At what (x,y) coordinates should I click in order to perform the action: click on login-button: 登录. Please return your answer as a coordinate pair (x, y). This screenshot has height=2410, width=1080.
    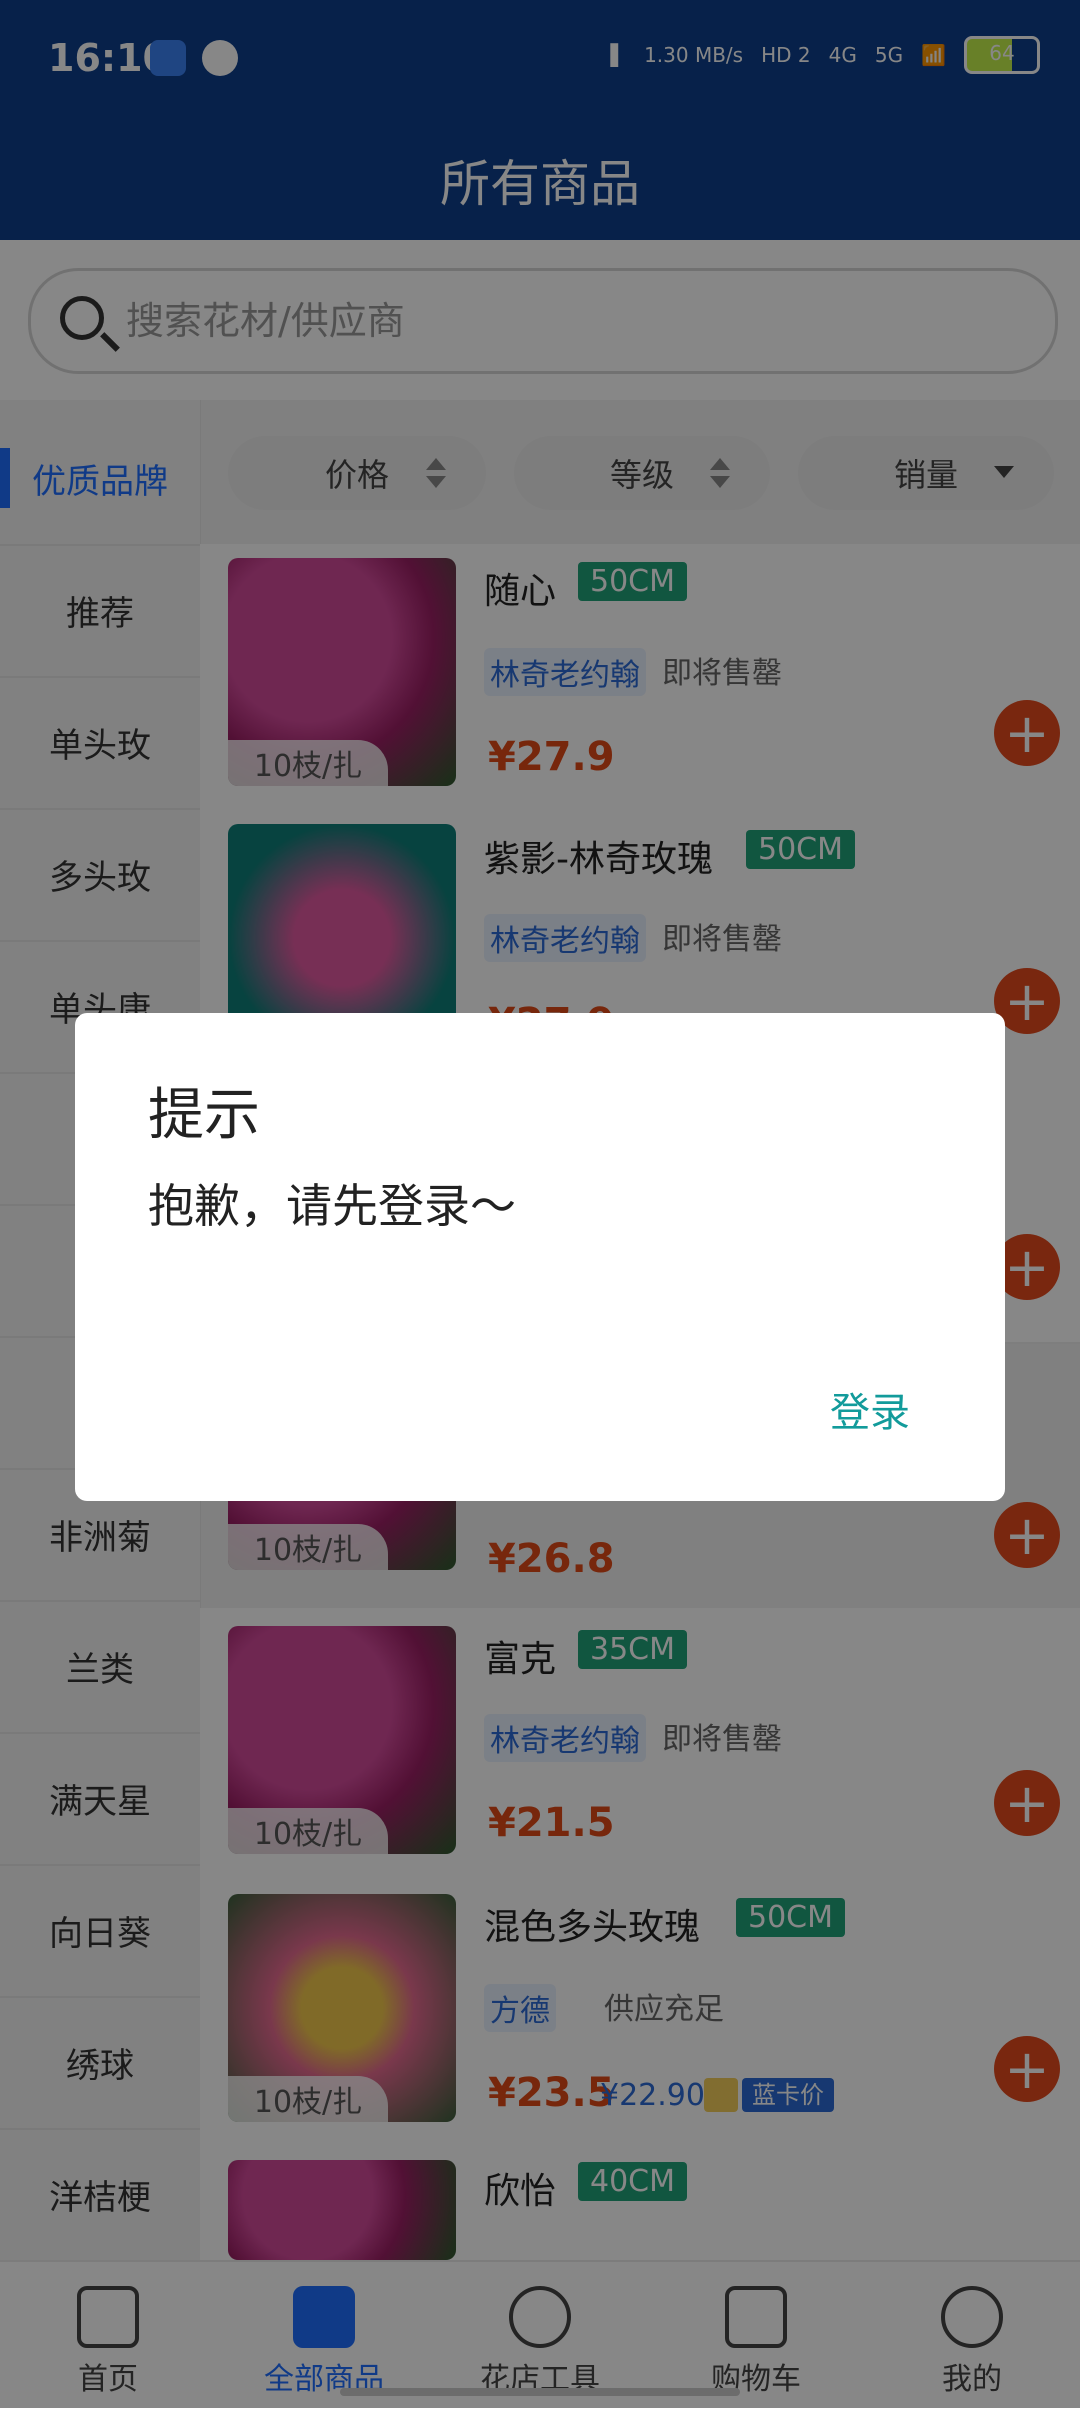
    Looking at the image, I should click on (870, 1409).